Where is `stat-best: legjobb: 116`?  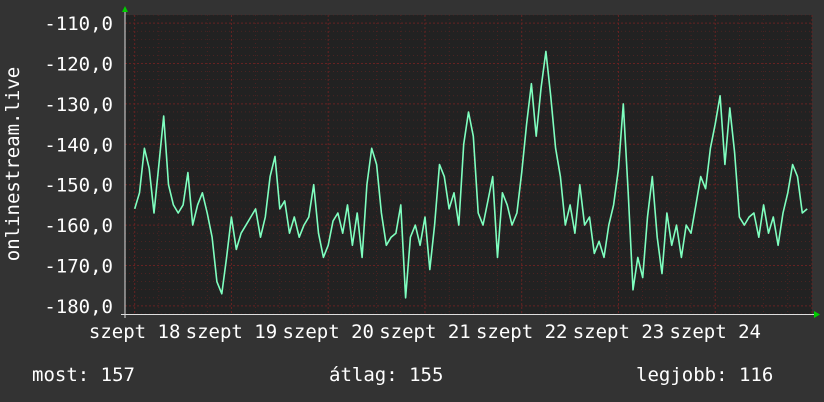 stat-best: legjobb: 116 is located at coordinates (705, 375).